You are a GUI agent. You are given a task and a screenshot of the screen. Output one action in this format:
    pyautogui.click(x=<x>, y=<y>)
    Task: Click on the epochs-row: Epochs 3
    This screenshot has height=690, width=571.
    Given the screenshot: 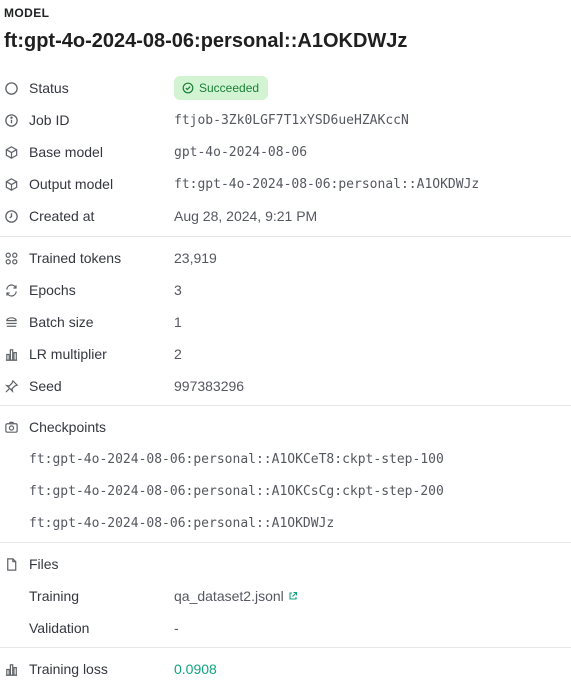 What is the action you would take?
    pyautogui.click(x=285, y=290)
    